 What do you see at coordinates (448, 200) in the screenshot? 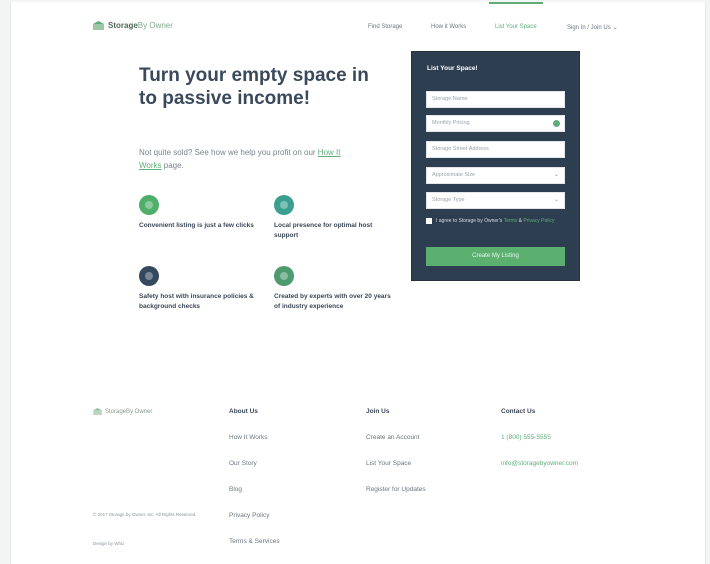
I see `storage-type-value: Storage Type` at bounding box center [448, 200].